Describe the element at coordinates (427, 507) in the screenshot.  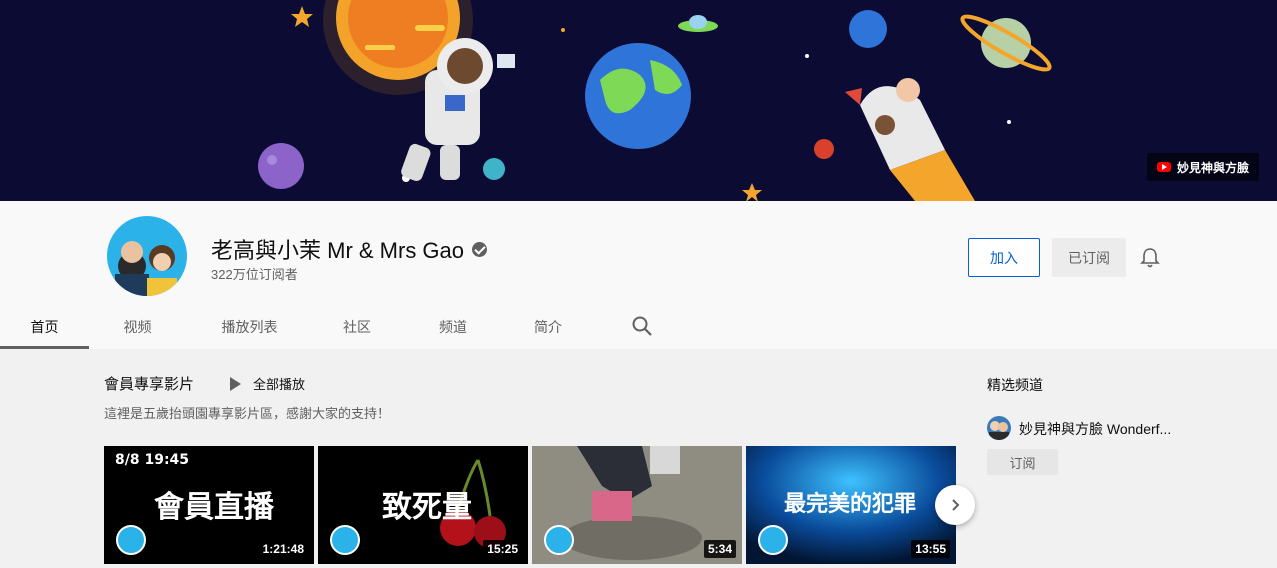
I see `thumbnail-overlay-text: 致死量` at that location.